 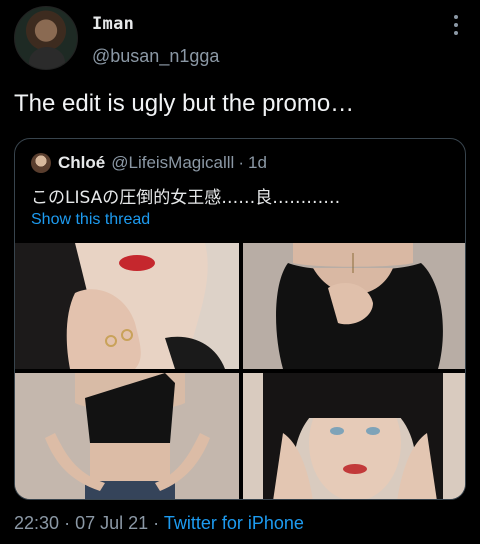 What do you see at coordinates (155, 24) in the screenshot?
I see `author-display-name: Iman` at bounding box center [155, 24].